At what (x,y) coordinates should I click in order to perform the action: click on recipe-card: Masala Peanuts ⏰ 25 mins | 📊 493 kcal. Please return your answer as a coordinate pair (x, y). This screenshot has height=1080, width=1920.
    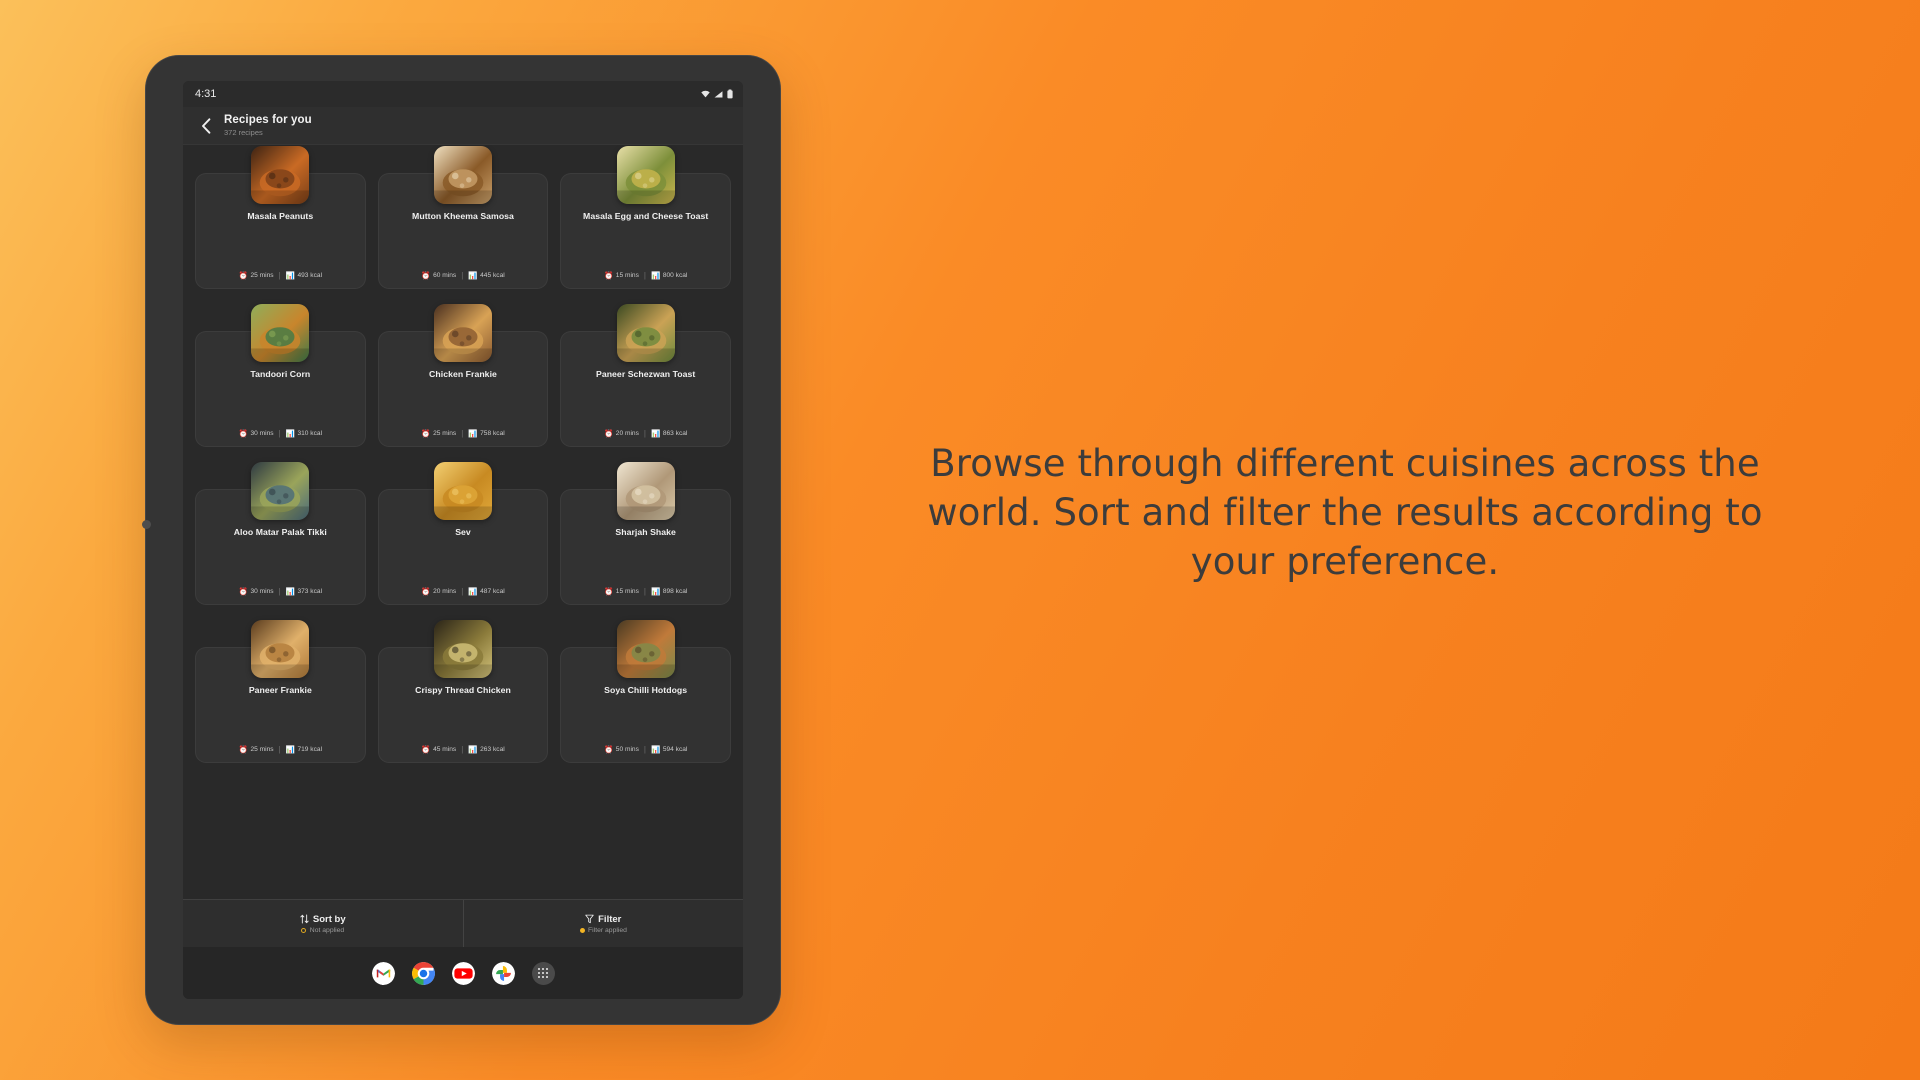
    Looking at the image, I should click on (280, 217).